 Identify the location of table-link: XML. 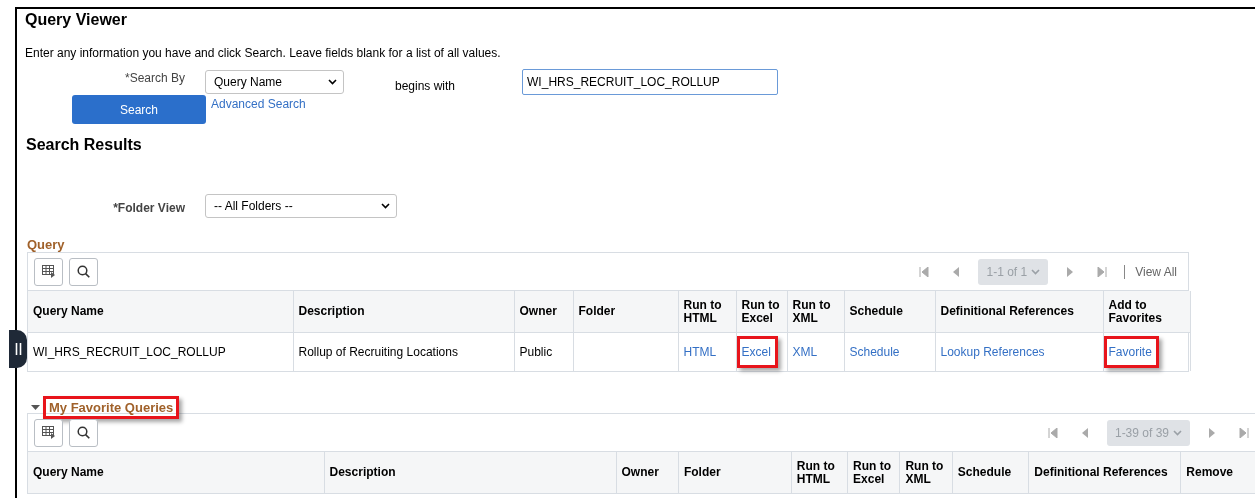
(805, 352).